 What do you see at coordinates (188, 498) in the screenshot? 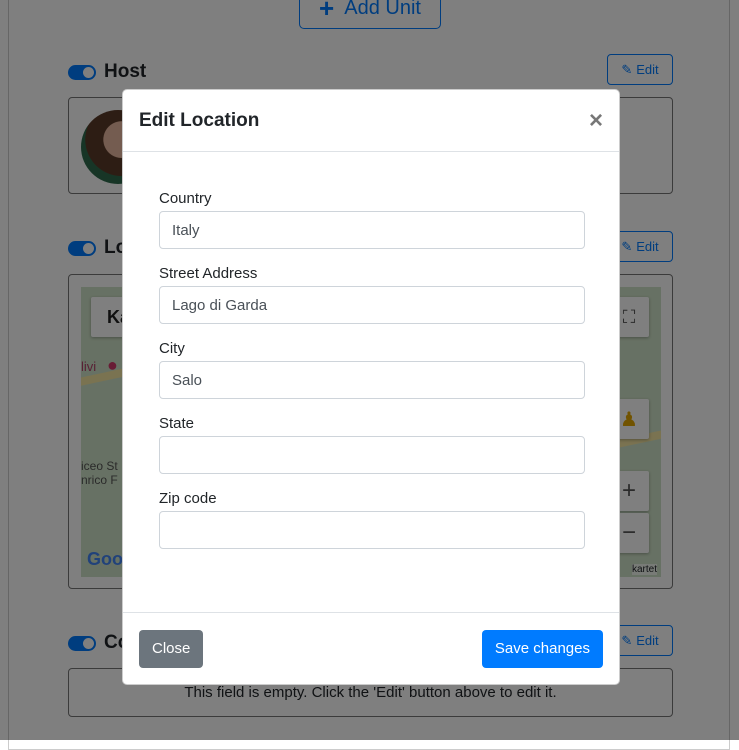
I see `zip-code-label: Zip code` at bounding box center [188, 498].